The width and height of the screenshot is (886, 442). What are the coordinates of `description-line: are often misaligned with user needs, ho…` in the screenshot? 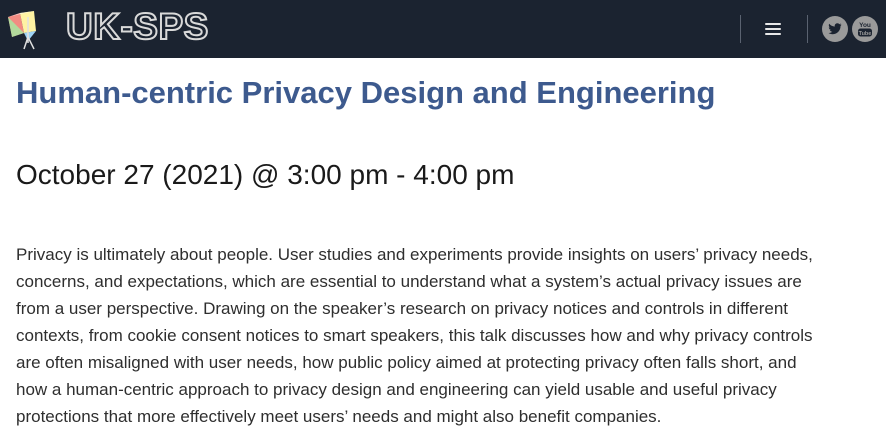 It's located at (406, 362).